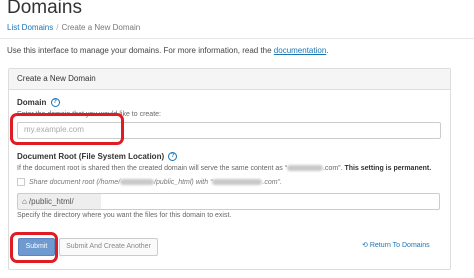 This screenshot has width=474, height=278. What do you see at coordinates (388, 168) in the screenshot?
I see `permanent-warning: This setting is permanent.` at bounding box center [388, 168].